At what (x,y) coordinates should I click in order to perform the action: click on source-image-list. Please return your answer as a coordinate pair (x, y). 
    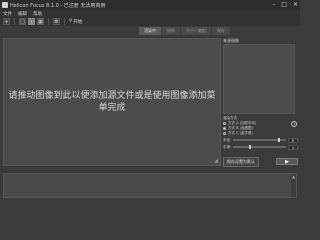
    Looking at the image, I should click on (259, 79).